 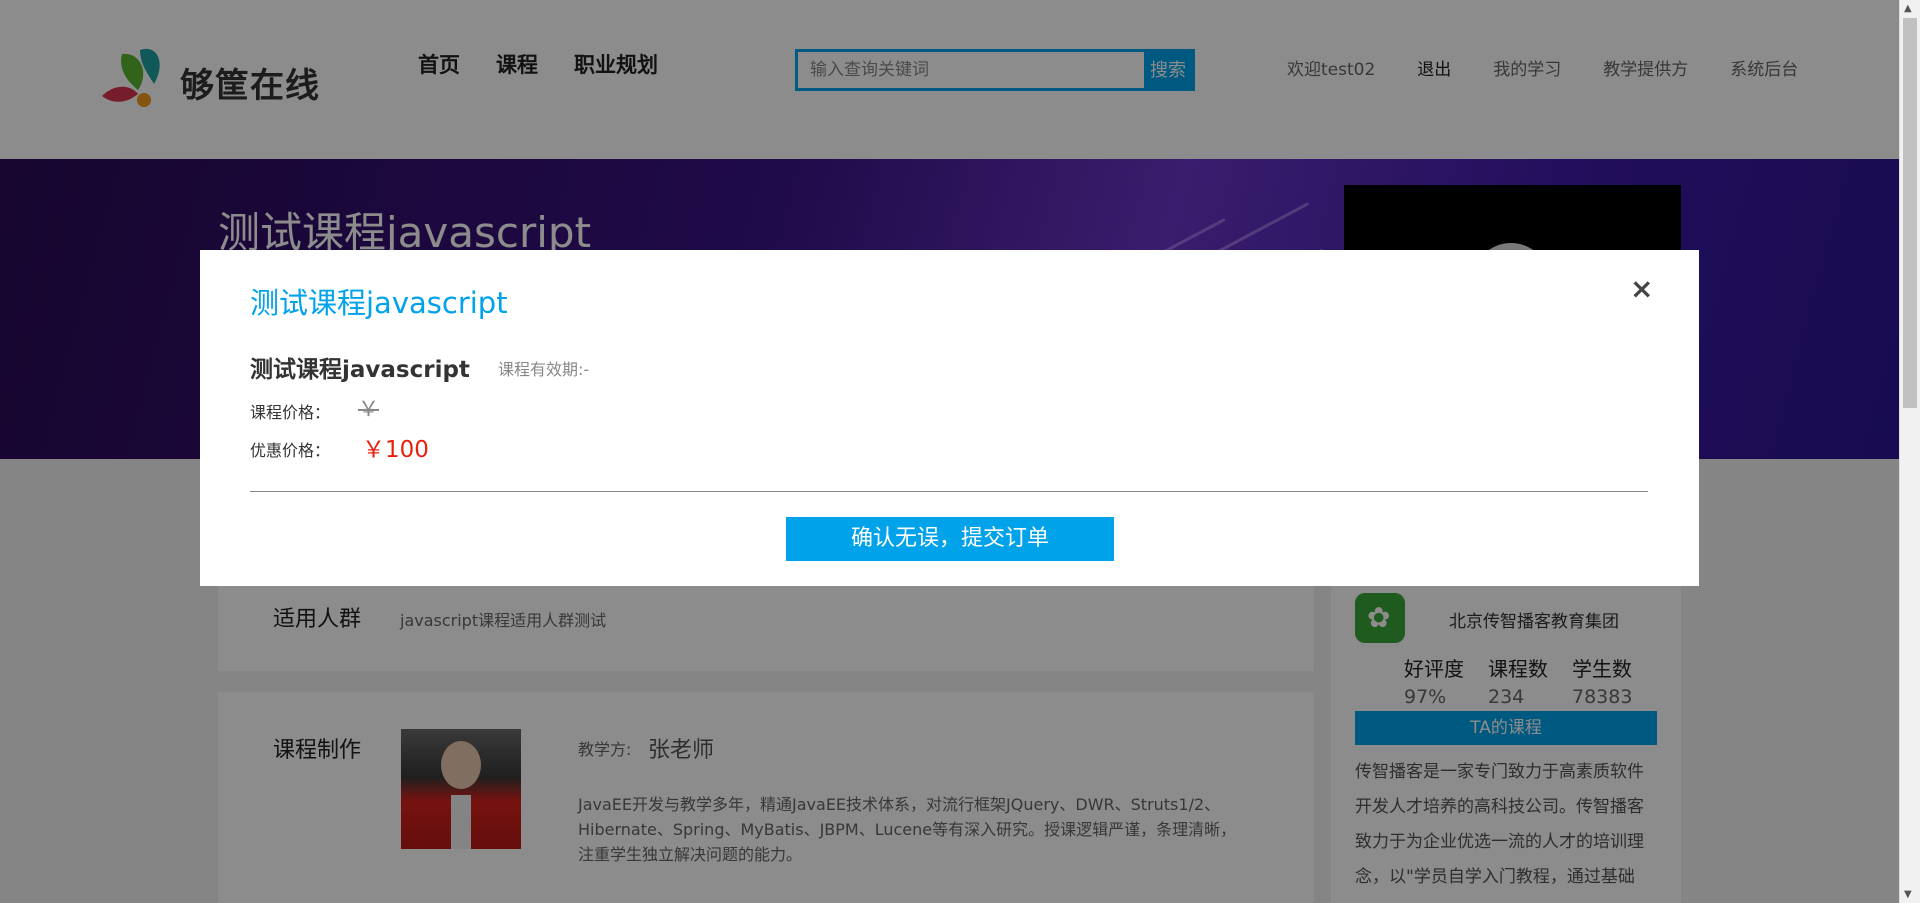 I want to click on price-label: 课程价格：, so click(x=290, y=412).